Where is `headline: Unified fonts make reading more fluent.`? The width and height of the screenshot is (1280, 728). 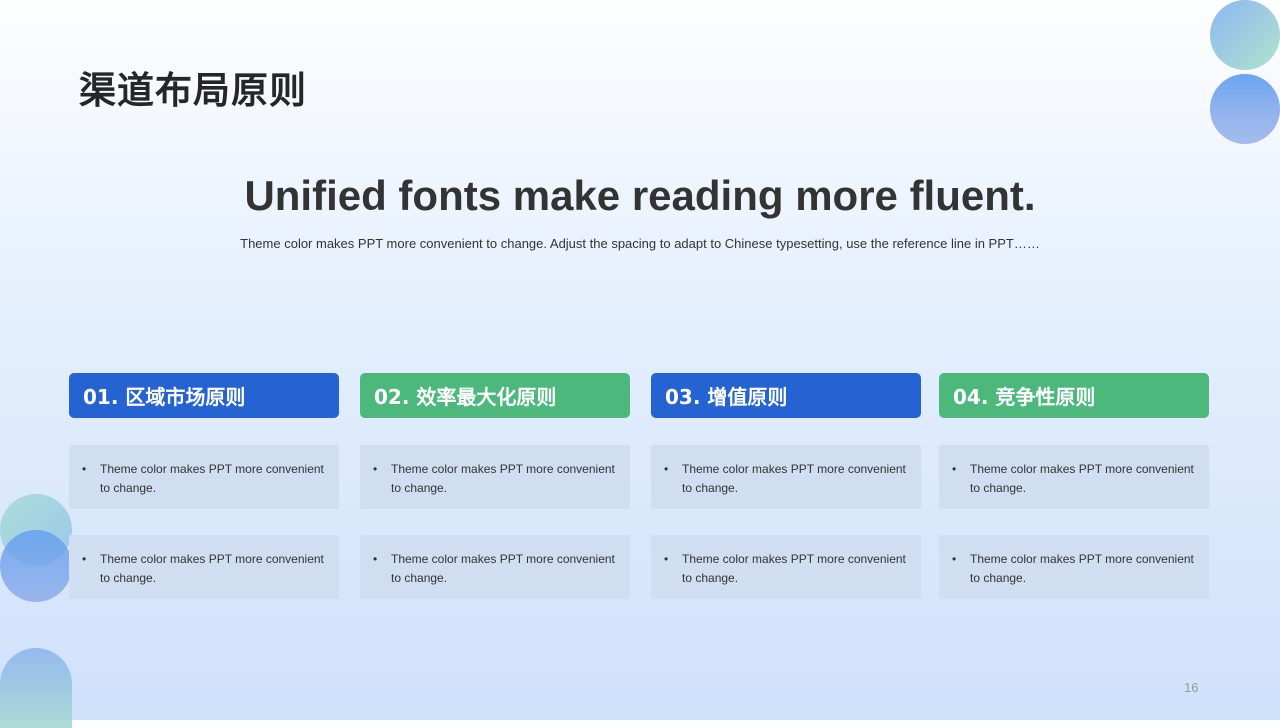
headline: Unified fonts make reading more fluent. is located at coordinates (640, 195).